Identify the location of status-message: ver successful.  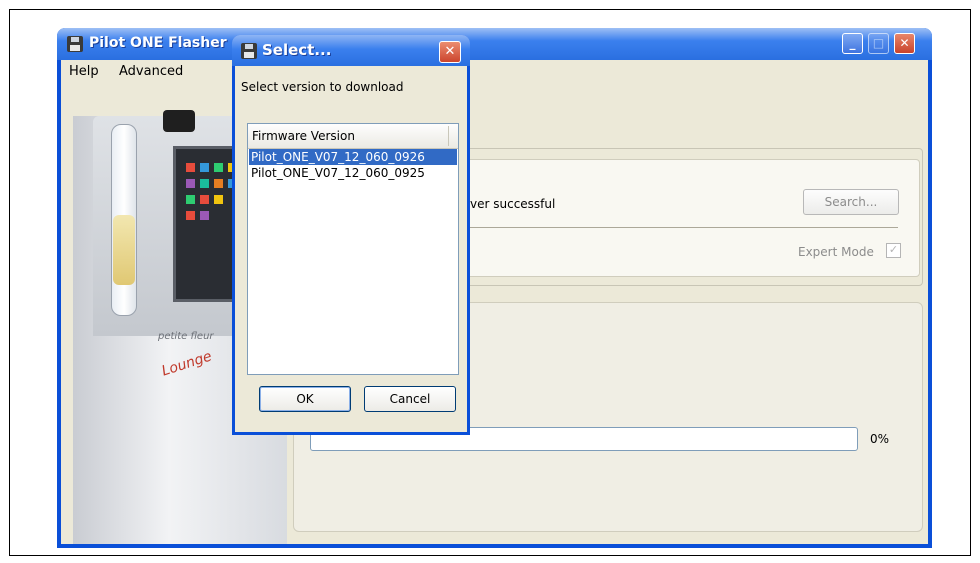
(513, 204).